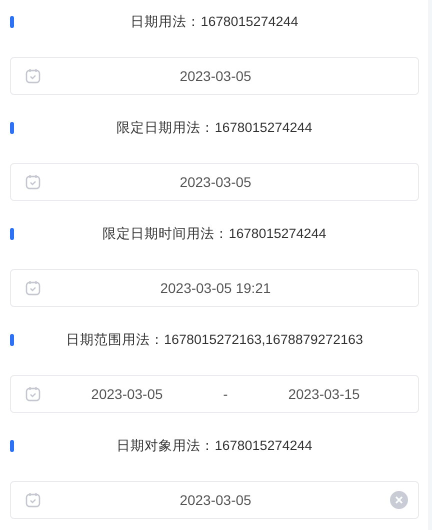 This screenshot has height=530, width=432. I want to click on clear-icon, so click(399, 500).